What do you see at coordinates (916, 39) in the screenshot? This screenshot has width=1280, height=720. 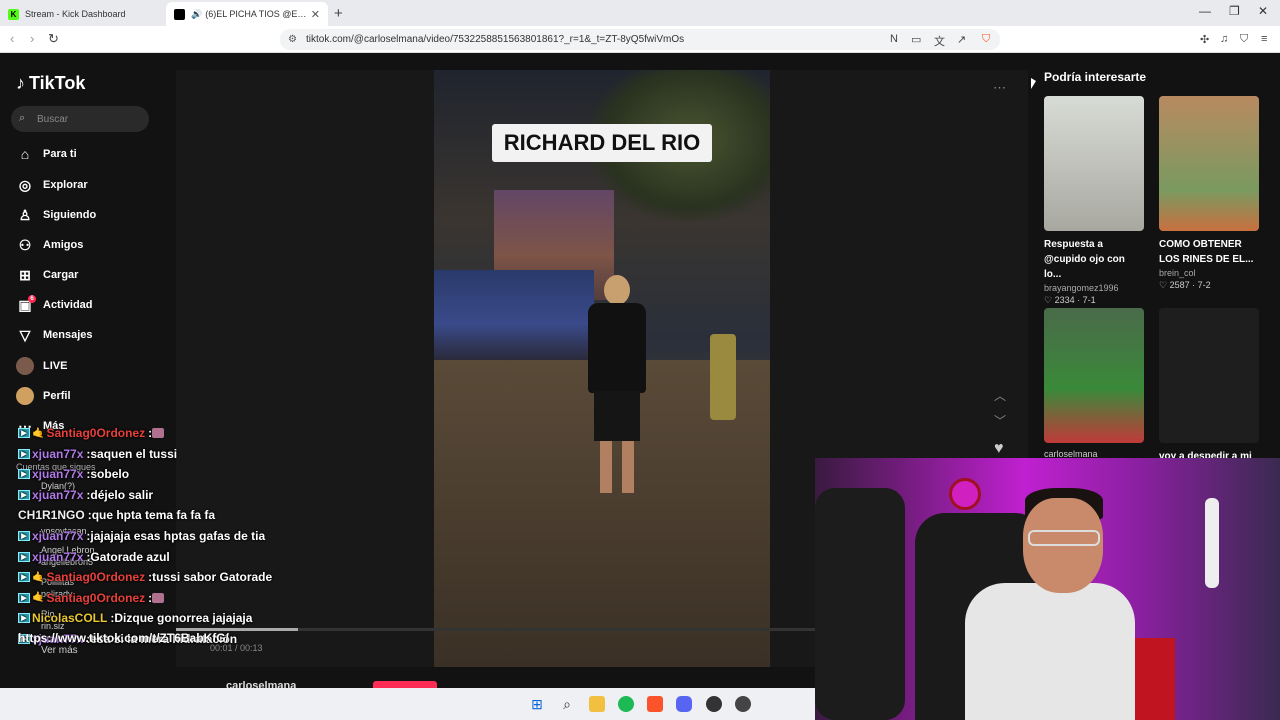 I see `cast-icon: ▭` at bounding box center [916, 39].